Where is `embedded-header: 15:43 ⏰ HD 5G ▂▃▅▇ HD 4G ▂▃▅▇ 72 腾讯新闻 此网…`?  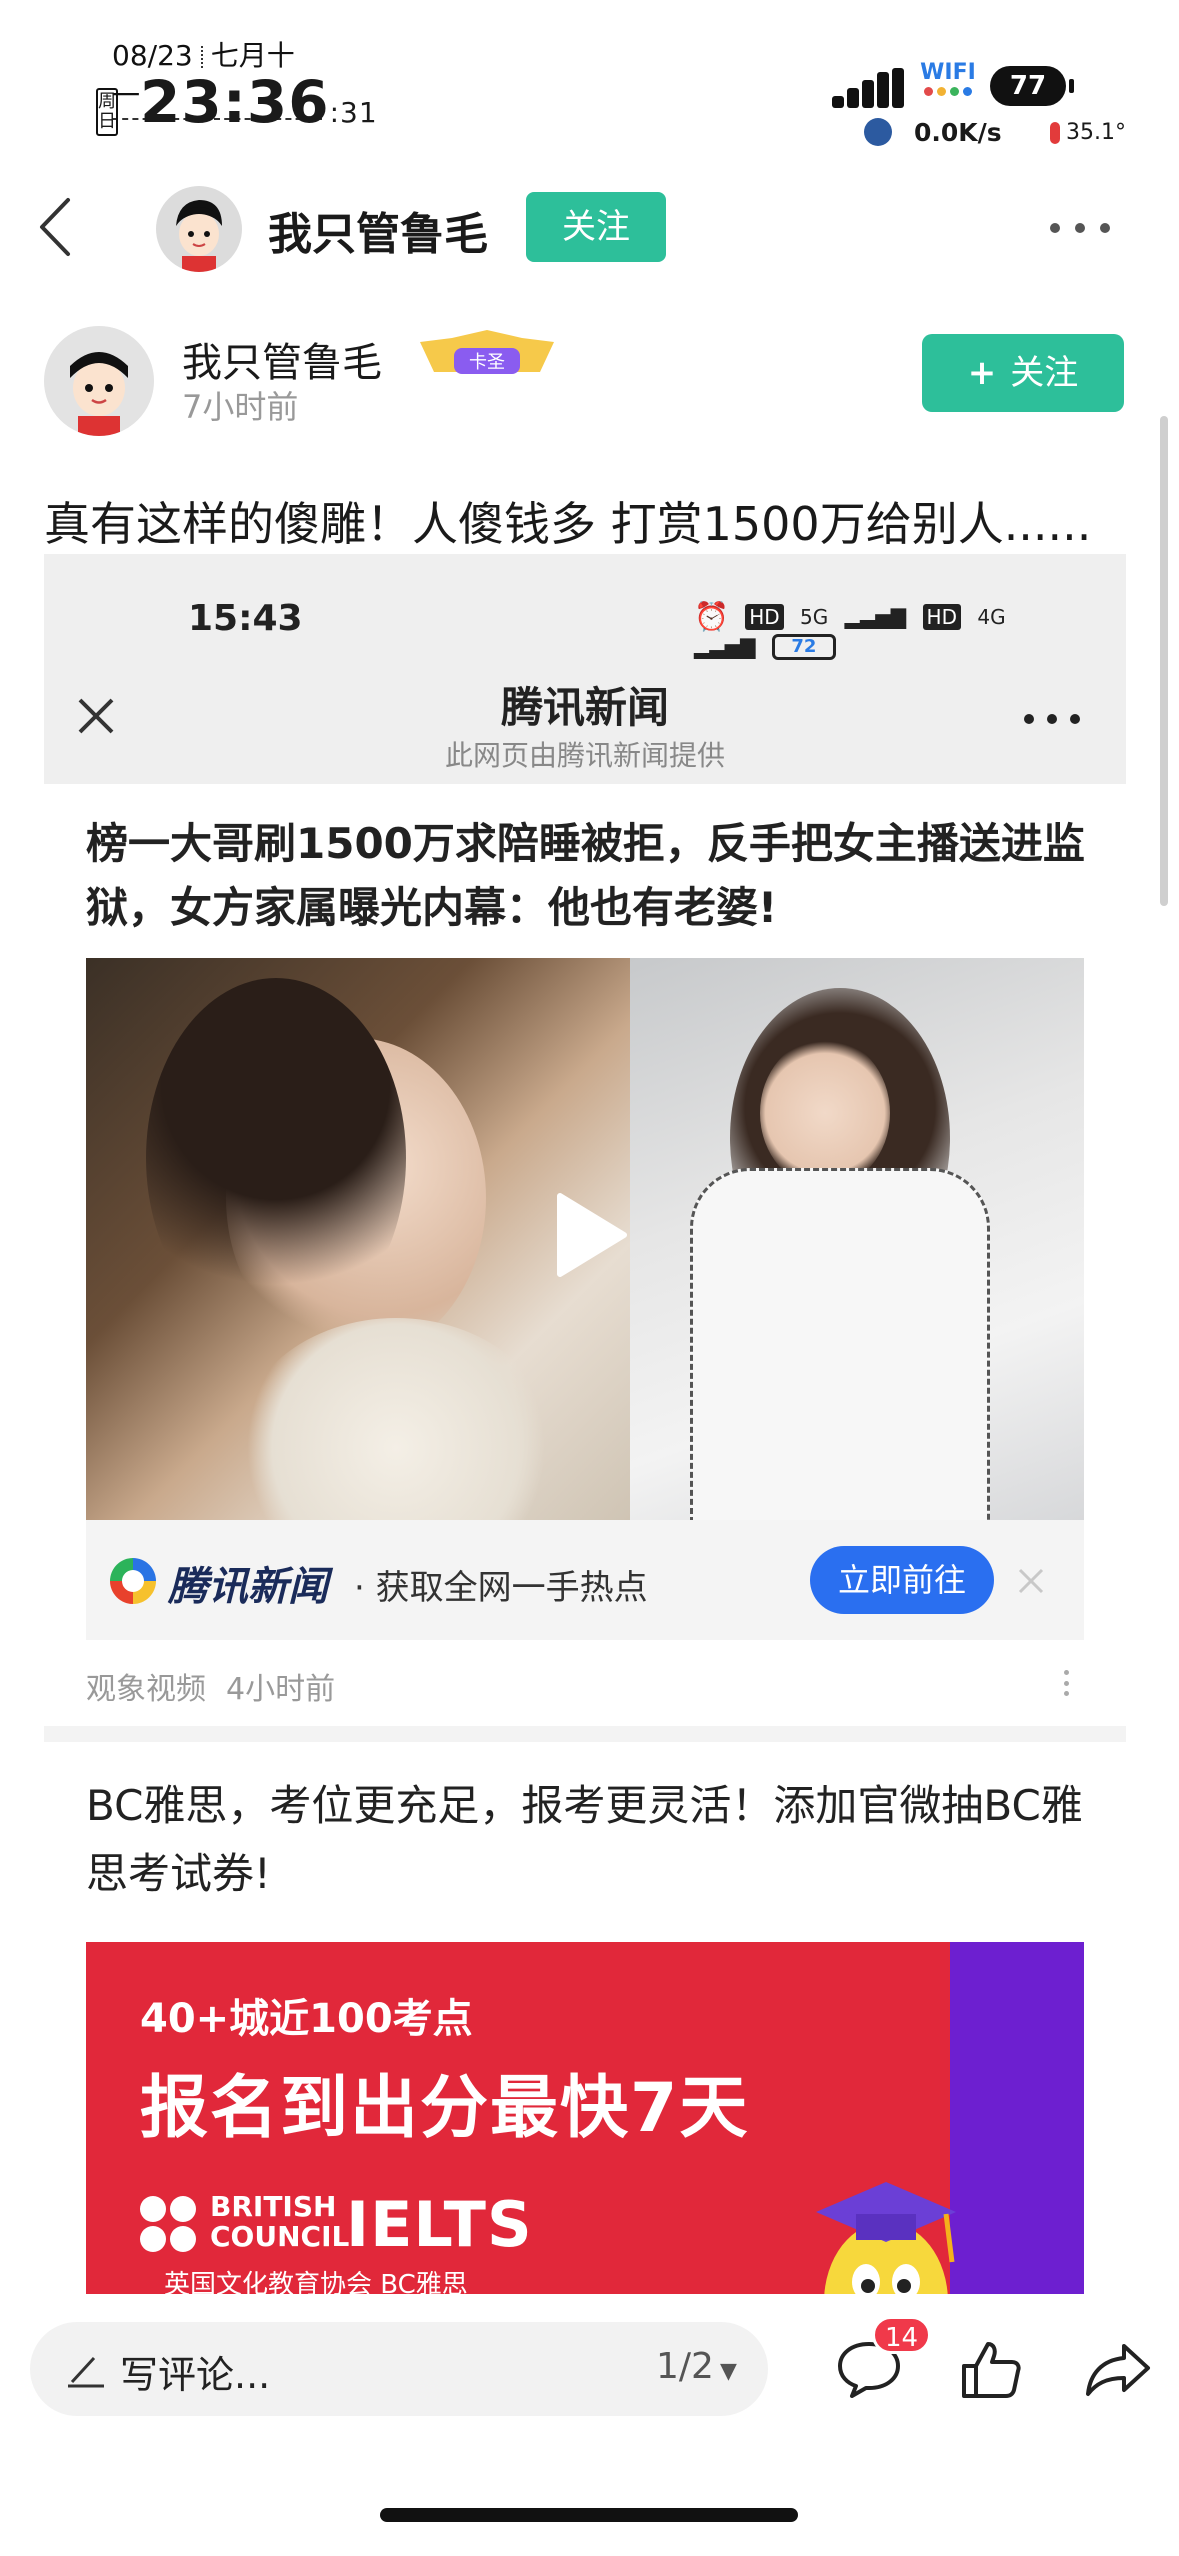
embedded-header: 15:43 ⏰ HD 5G ▂▃▅▇ HD 4G ▂▃▅▇ 72 腾讯新闻 此网… is located at coordinates (585, 669).